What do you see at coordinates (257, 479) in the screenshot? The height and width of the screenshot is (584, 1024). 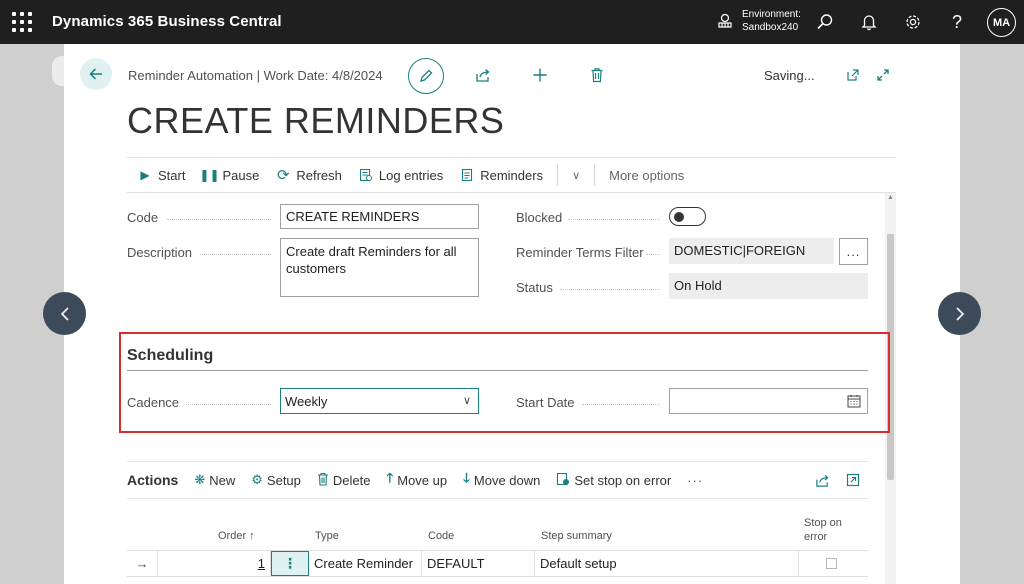 I see `setup-gears-icon: ⚙` at bounding box center [257, 479].